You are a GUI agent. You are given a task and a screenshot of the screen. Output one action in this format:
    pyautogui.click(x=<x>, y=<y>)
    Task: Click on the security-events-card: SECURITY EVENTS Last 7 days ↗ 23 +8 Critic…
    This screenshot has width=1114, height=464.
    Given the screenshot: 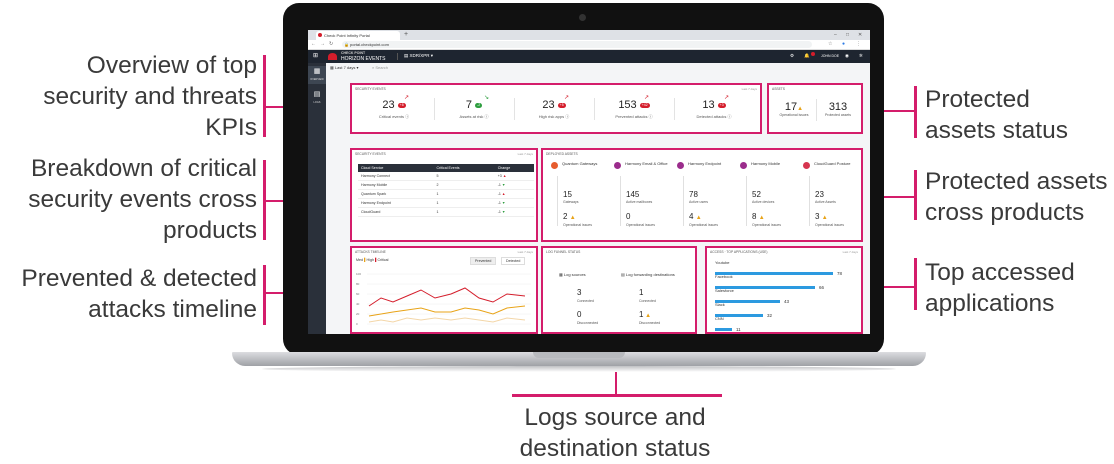 What is the action you would take?
    pyautogui.click(x=556, y=108)
    